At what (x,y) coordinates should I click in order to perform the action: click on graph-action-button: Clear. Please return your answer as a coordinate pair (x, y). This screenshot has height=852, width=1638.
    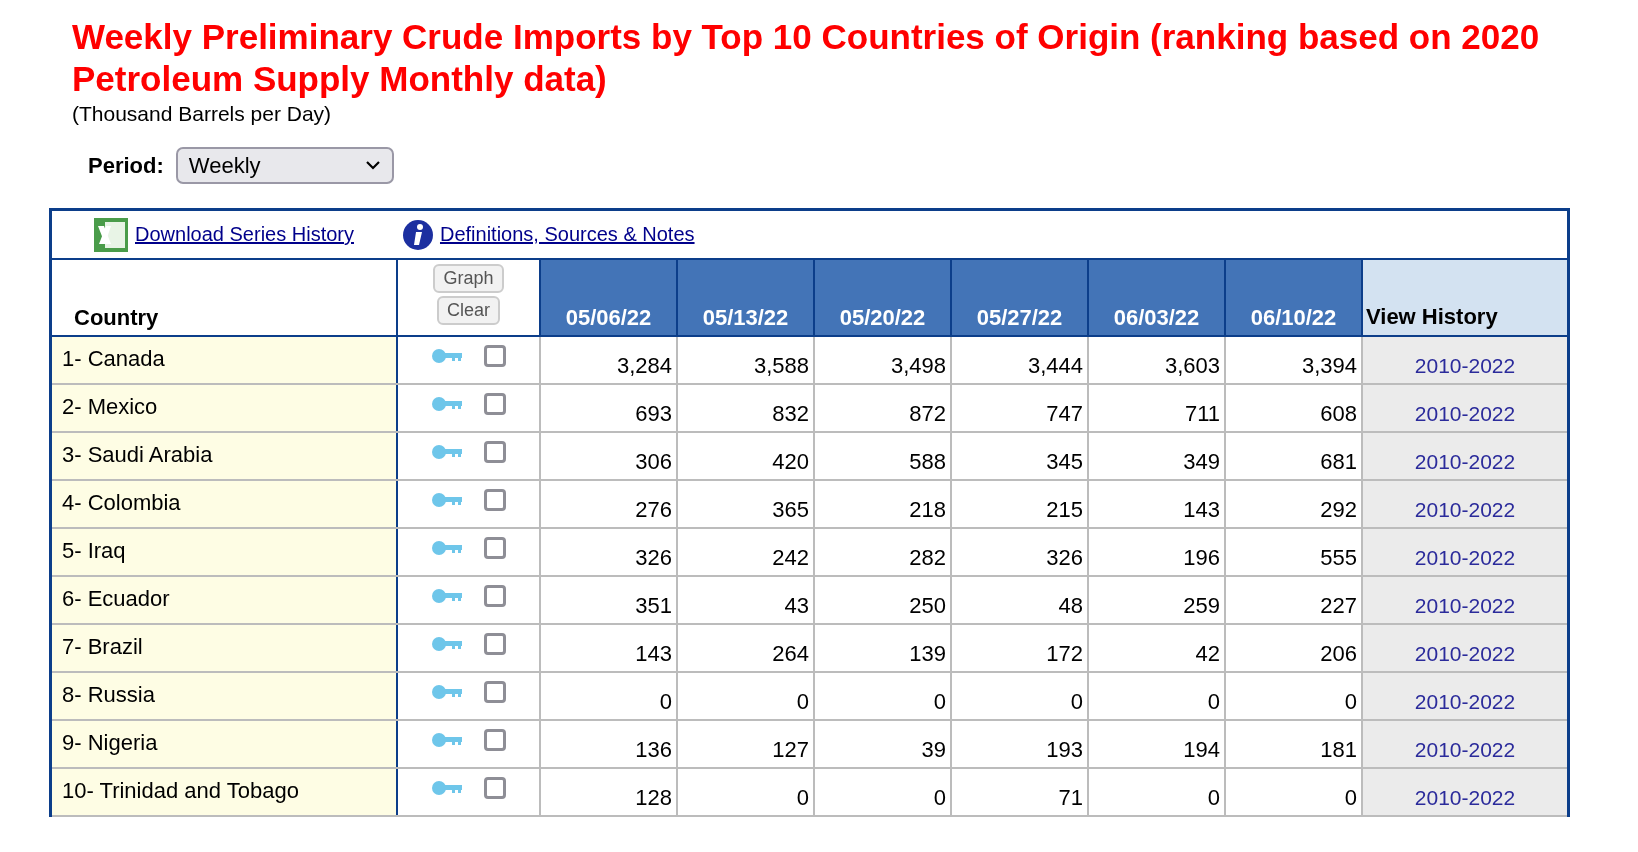
    Looking at the image, I should click on (468, 310).